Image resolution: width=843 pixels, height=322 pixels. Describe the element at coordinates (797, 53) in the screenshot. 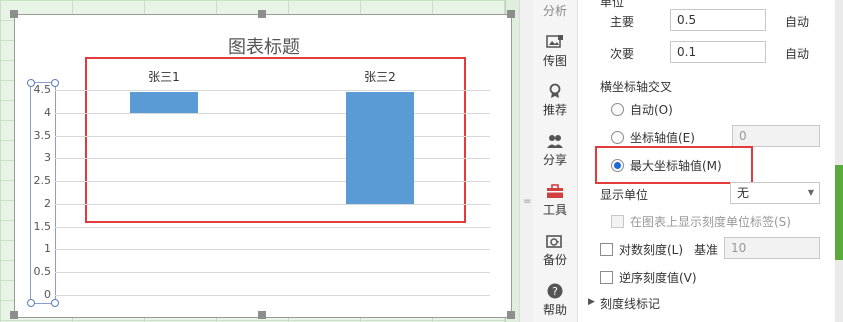

I see `minor-unit-auto-button: 自动` at that location.